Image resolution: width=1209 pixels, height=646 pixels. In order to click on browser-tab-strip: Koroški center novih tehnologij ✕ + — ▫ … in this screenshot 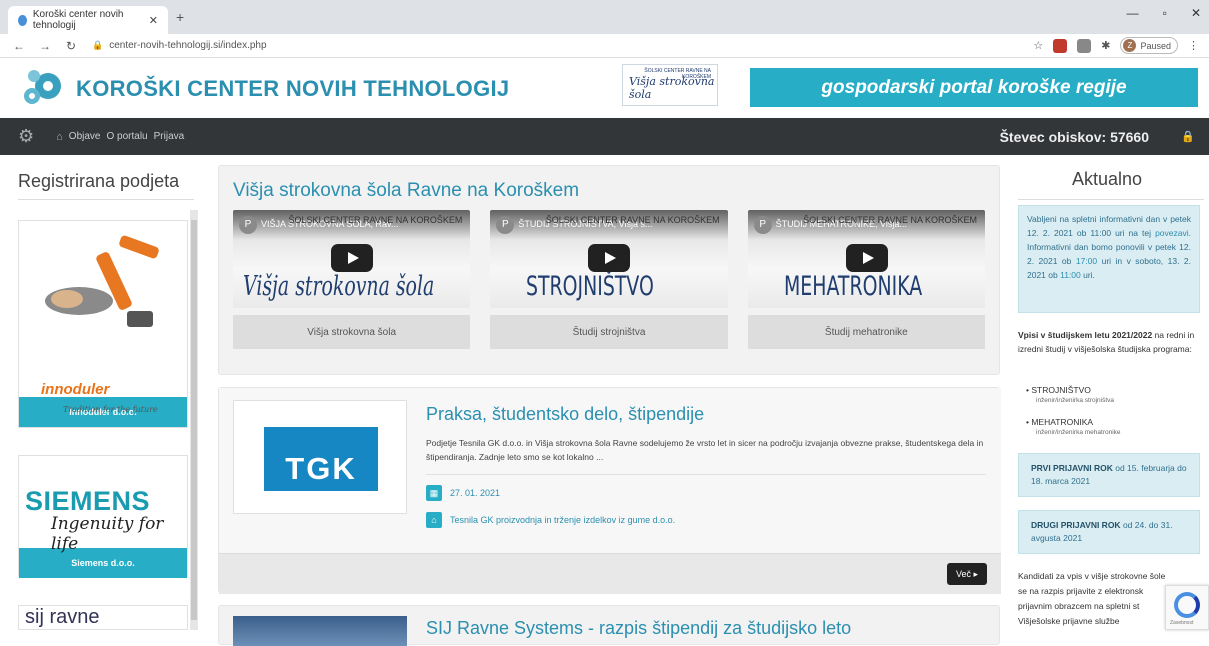, I will do `click(604, 17)`.